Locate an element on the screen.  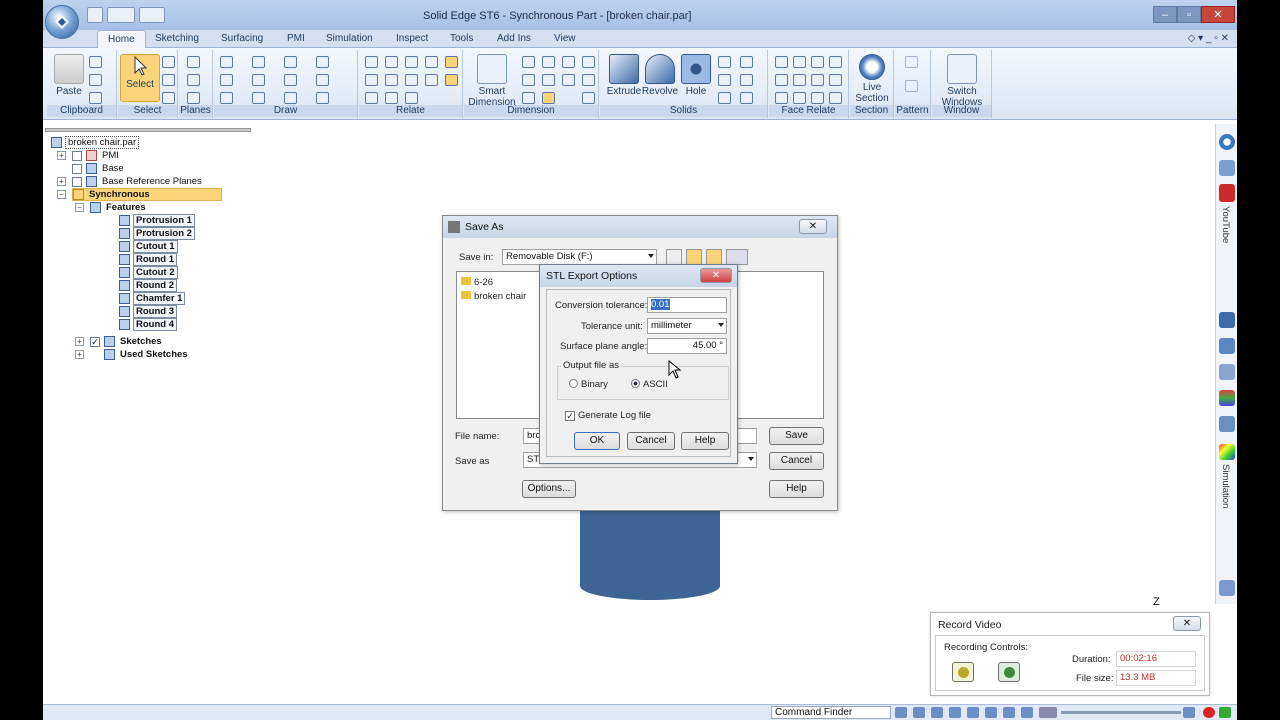
text-size-icon is located at coordinates (588, 98).